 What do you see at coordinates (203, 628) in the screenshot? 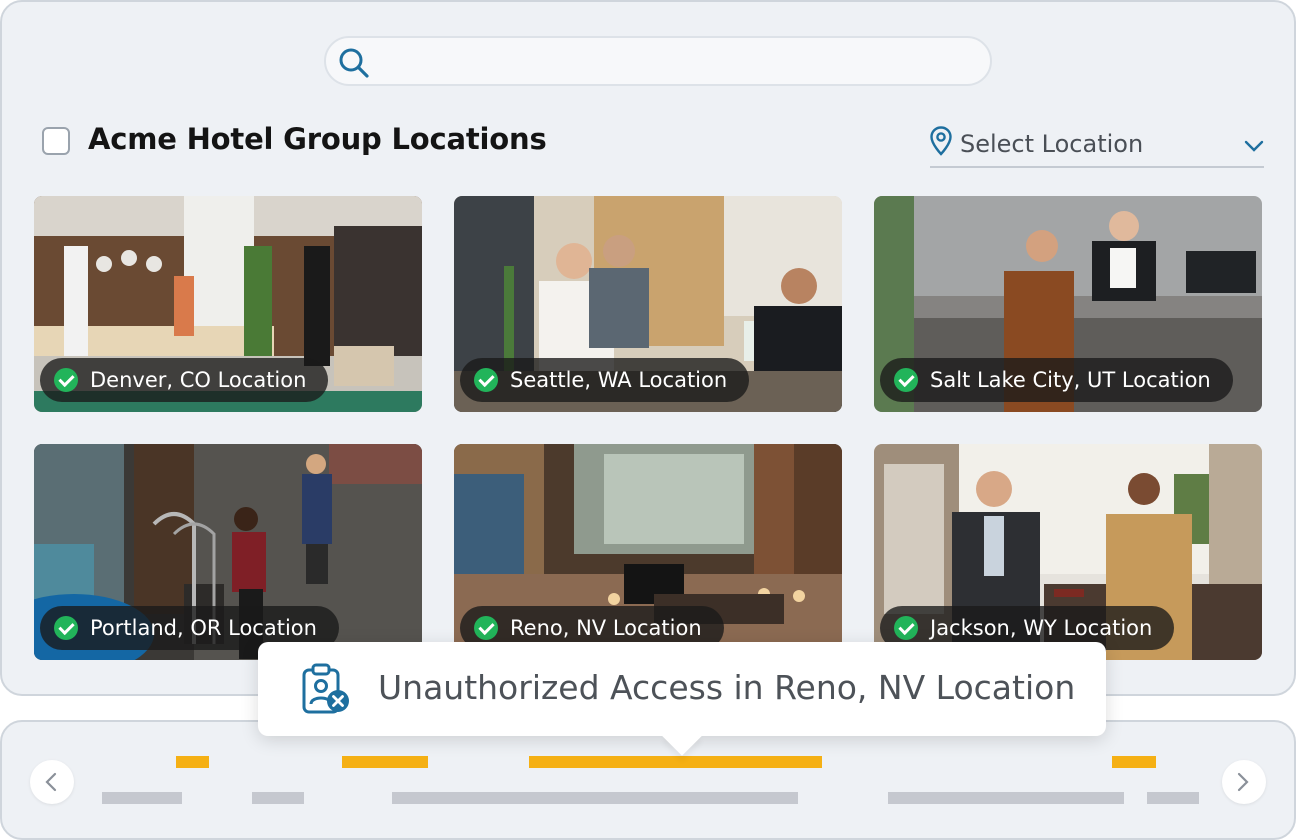
I see `location-name: Portland, OR Location` at bounding box center [203, 628].